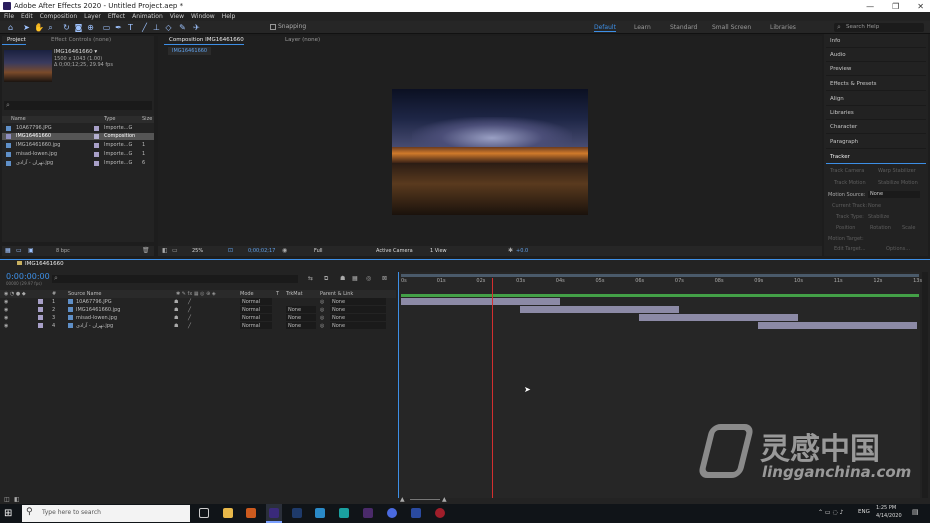 This screenshot has height=523, width=930. I want to click on taskbar-file-explorer, so click(228, 513).